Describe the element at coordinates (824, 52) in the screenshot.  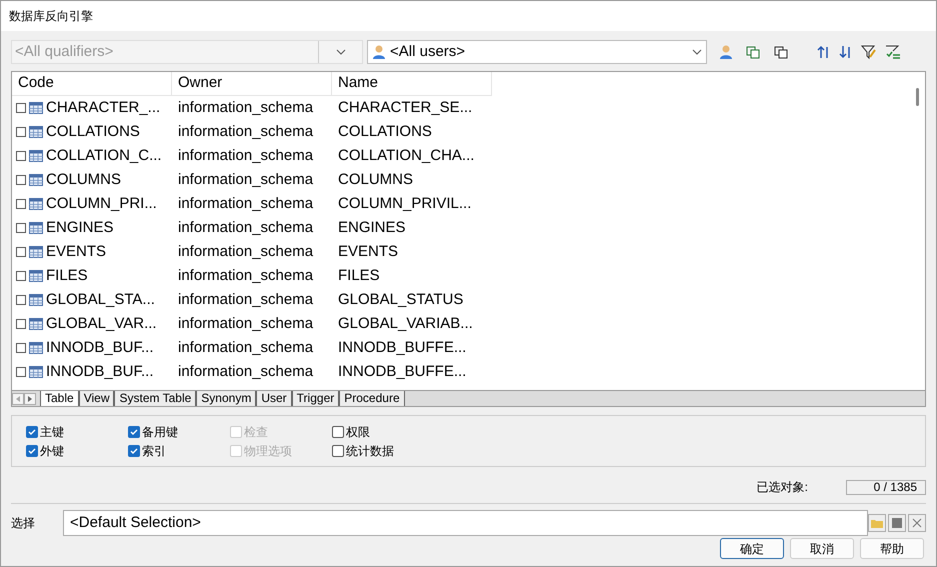
I see `sort-up-icon` at that location.